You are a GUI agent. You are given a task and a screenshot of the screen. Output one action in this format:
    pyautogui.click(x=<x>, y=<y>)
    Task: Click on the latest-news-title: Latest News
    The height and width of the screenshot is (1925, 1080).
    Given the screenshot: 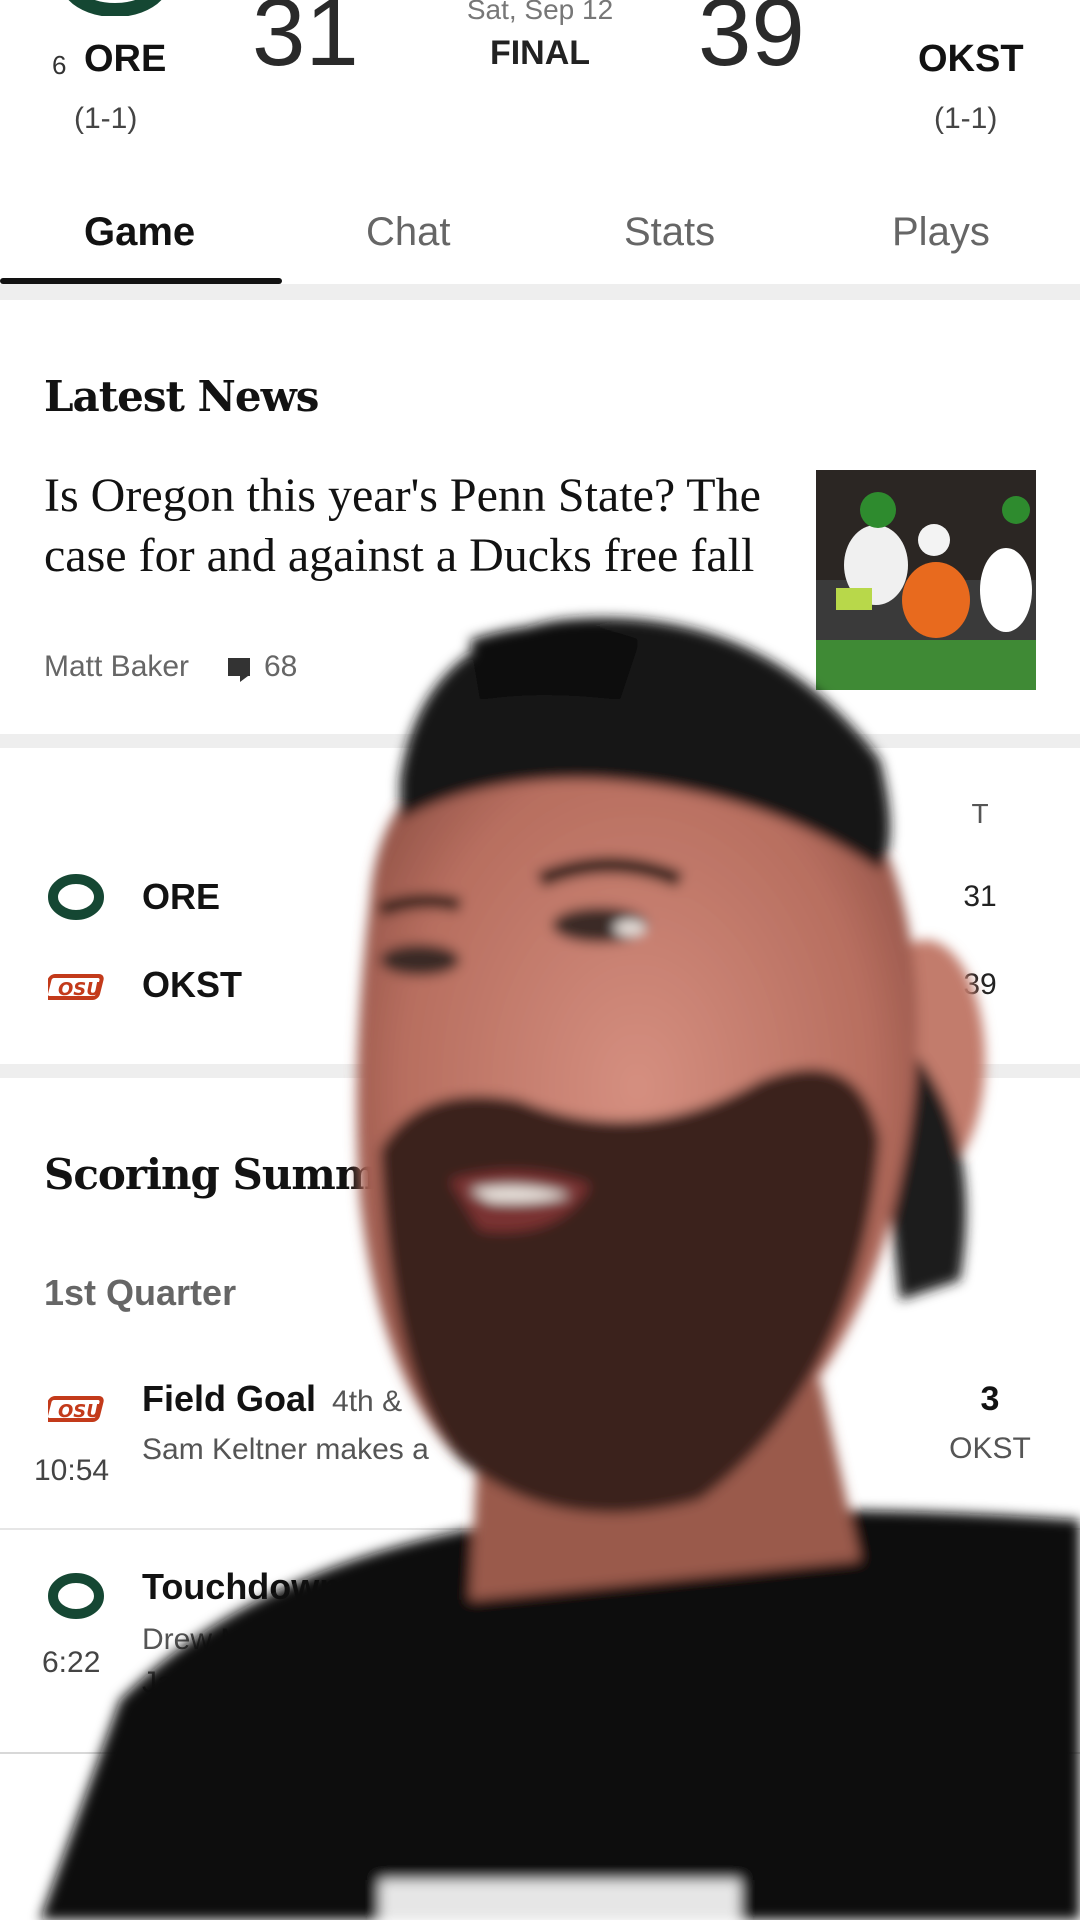 What is the action you would take?
    pyautogui.click(x=181, y=396)
    